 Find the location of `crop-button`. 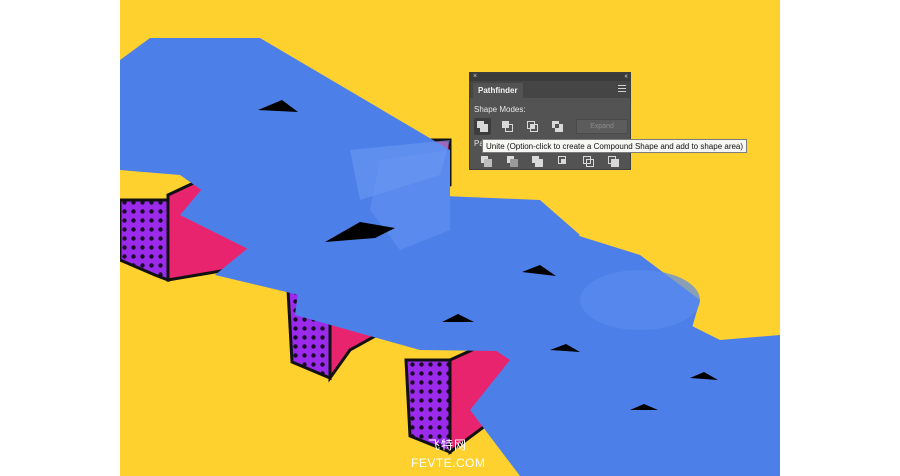

crop-button is located at coordinates (563, 161).